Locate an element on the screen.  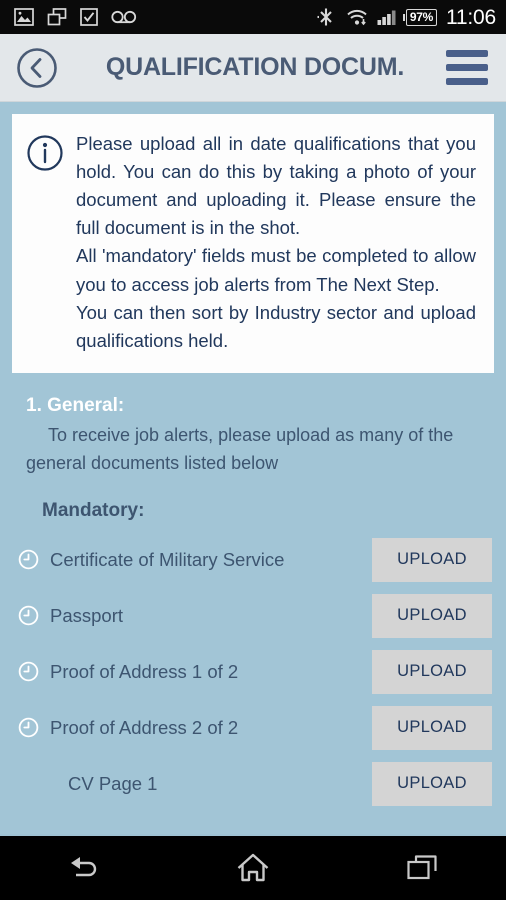
back-button is located at coordinates (37, 68).